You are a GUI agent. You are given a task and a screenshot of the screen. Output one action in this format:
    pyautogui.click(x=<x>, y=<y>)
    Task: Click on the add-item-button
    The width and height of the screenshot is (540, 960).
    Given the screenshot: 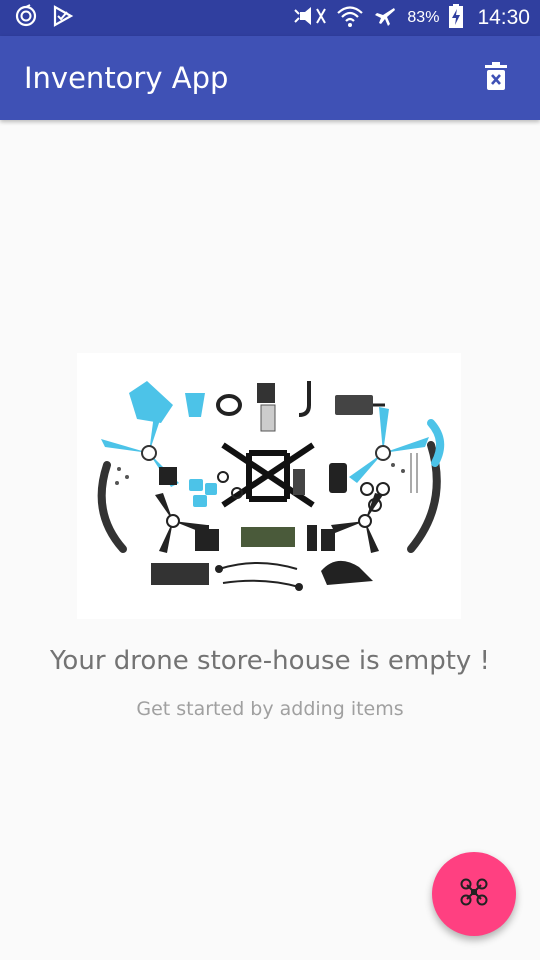 What is the action you would take?
    pyautogui.click(x=474, y=894)
    